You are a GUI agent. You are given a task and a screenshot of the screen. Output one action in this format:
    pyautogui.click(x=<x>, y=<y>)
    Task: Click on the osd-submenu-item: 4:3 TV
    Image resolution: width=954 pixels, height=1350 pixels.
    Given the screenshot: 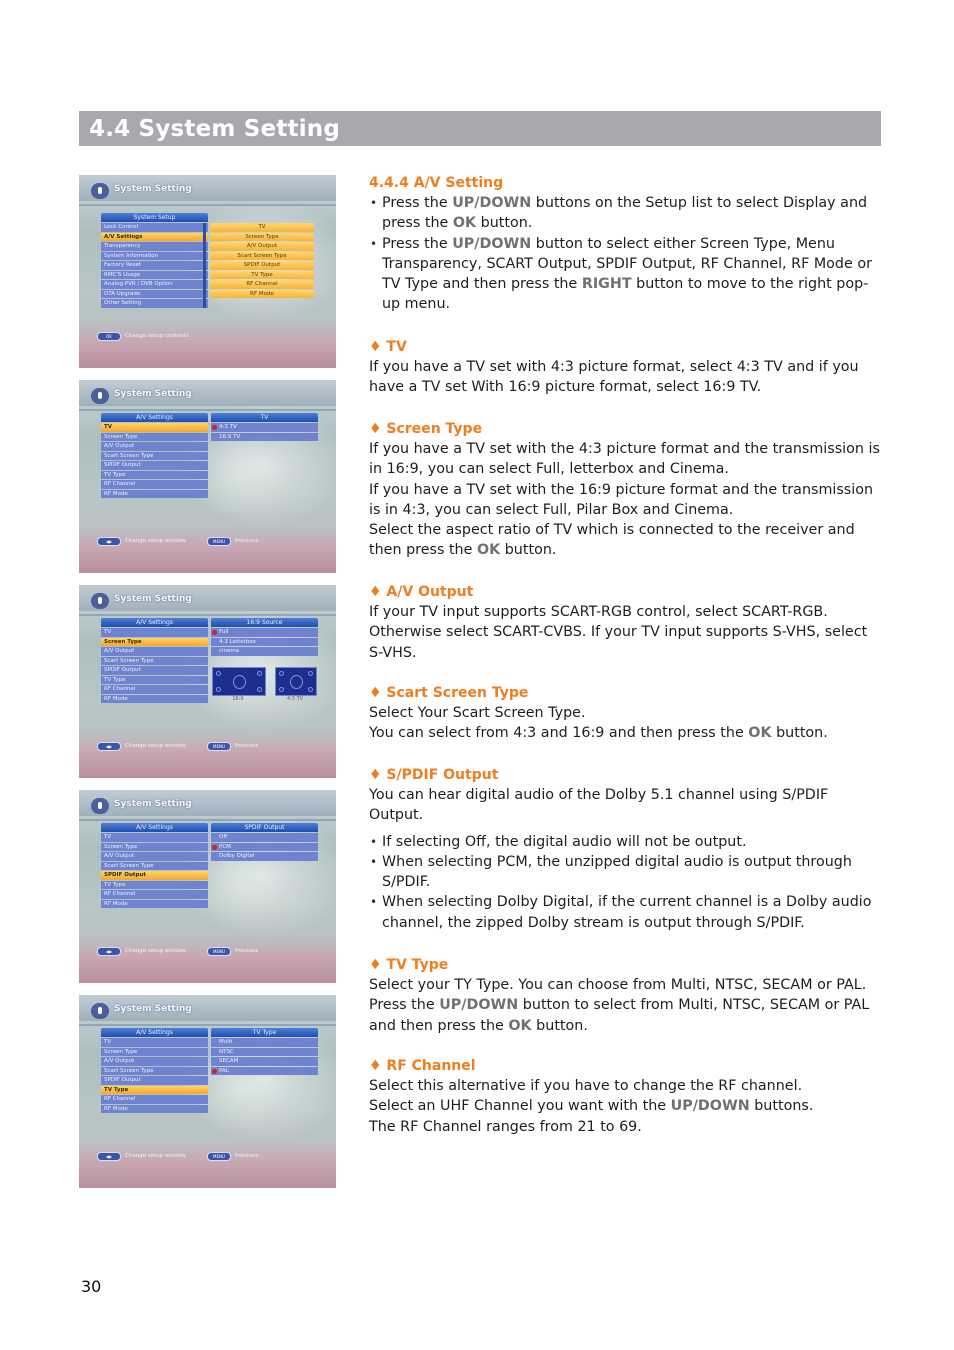 What is the action you would take?
    pyautogui.click(x=264, y=427)
    